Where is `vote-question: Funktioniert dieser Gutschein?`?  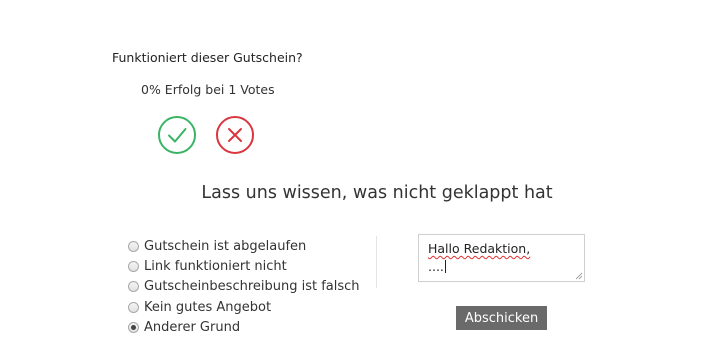
vote-question: Funktioniert dieser Gutschein? is located at coordinates (207, 57).